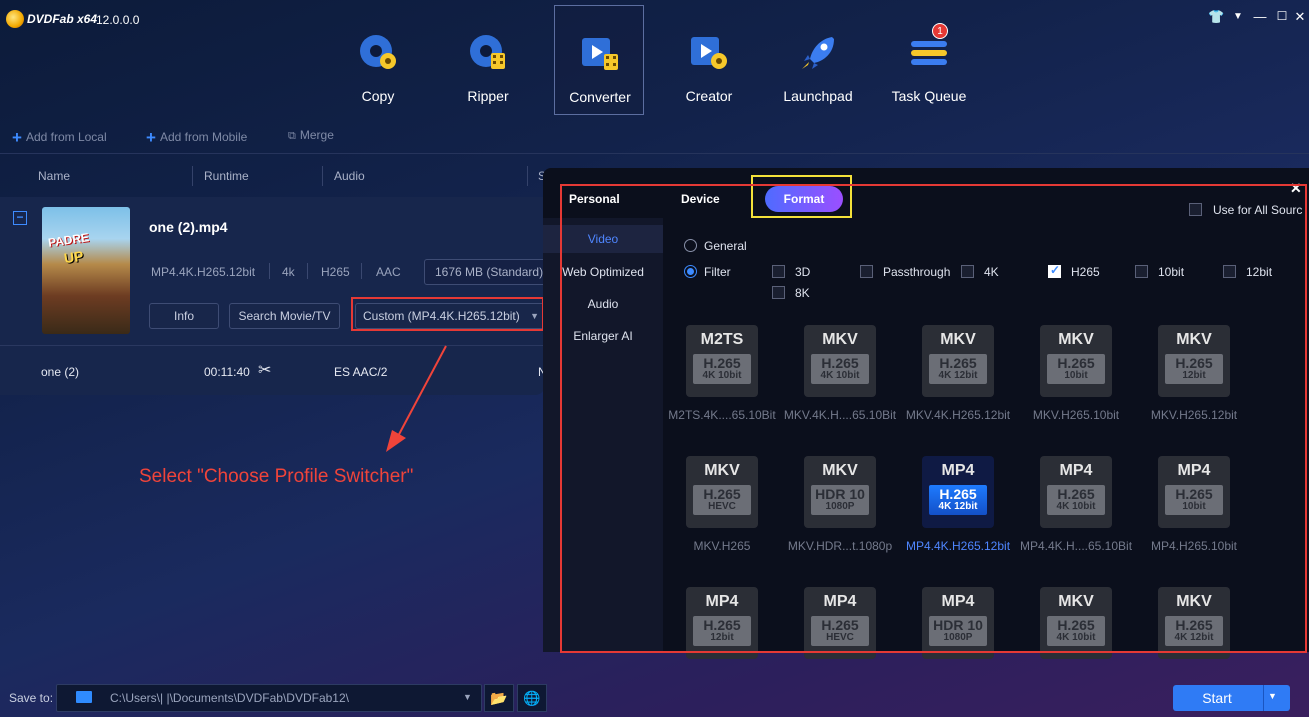 This screenshot has width=1309, height=717. I want to click on nav-ripper: Ripper, so click(488, 60).